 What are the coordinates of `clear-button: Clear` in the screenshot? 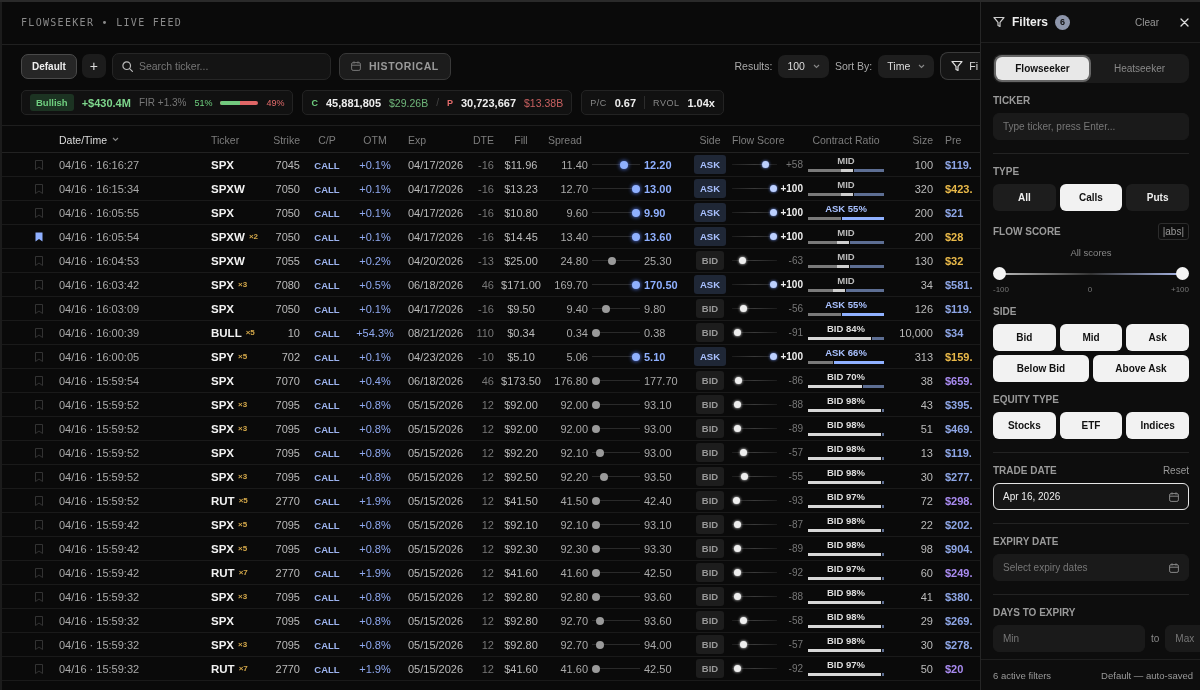 It's located at (1147, 22).